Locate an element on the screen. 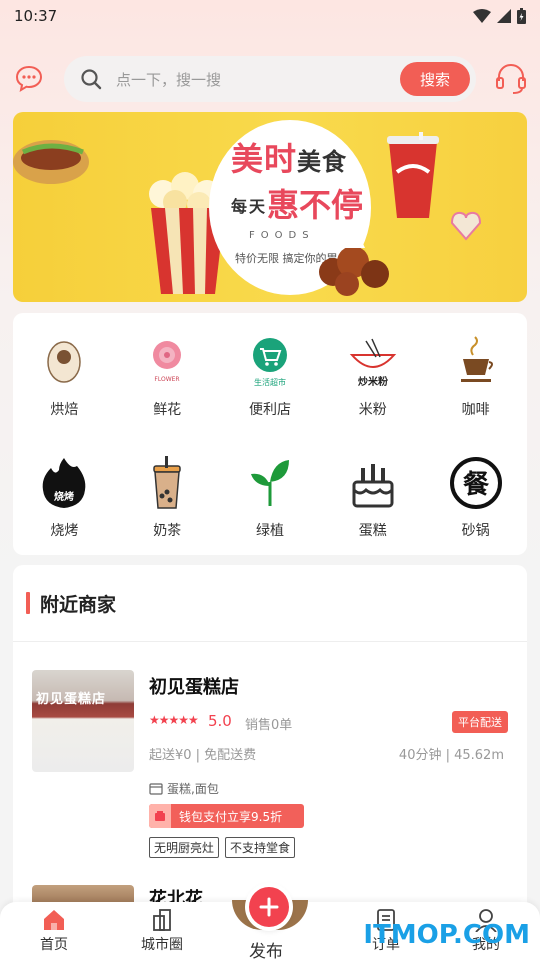  message-icon is located at coordinates (29, 79).